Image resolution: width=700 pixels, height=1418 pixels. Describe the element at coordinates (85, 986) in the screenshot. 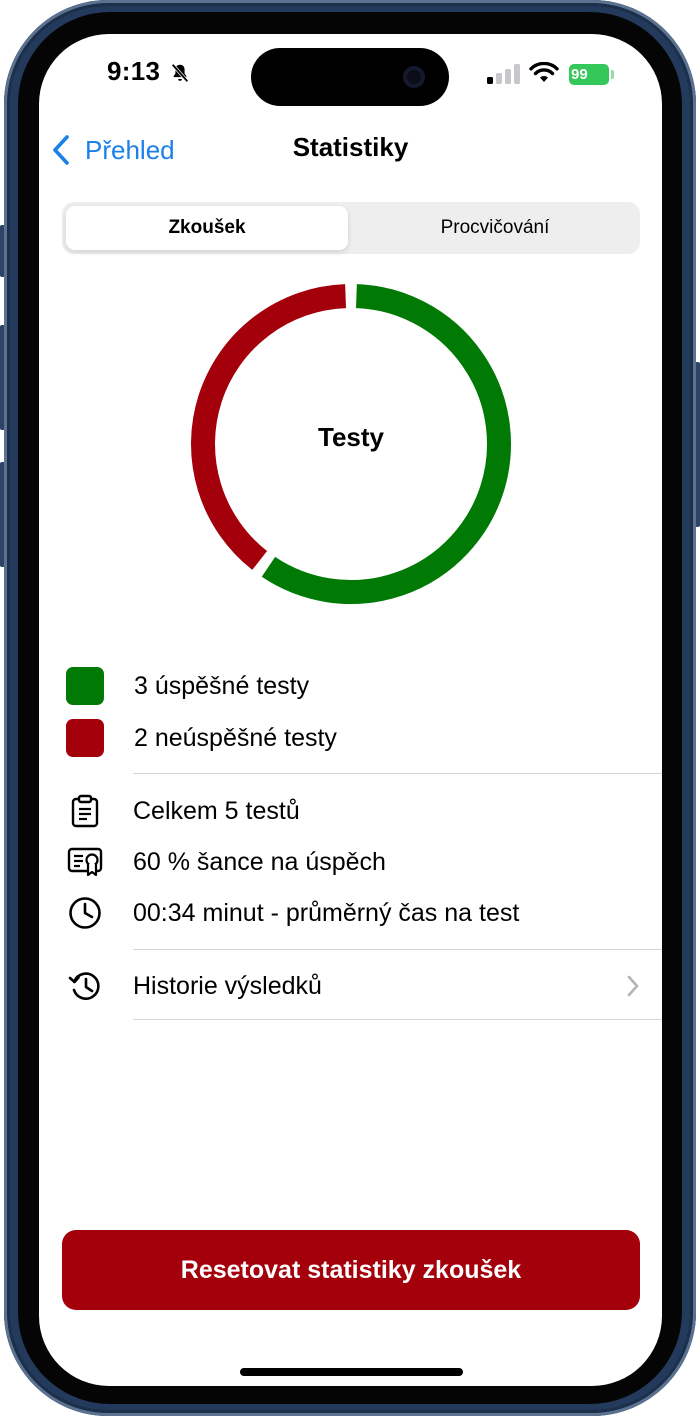

I see `history-icon` at that location.